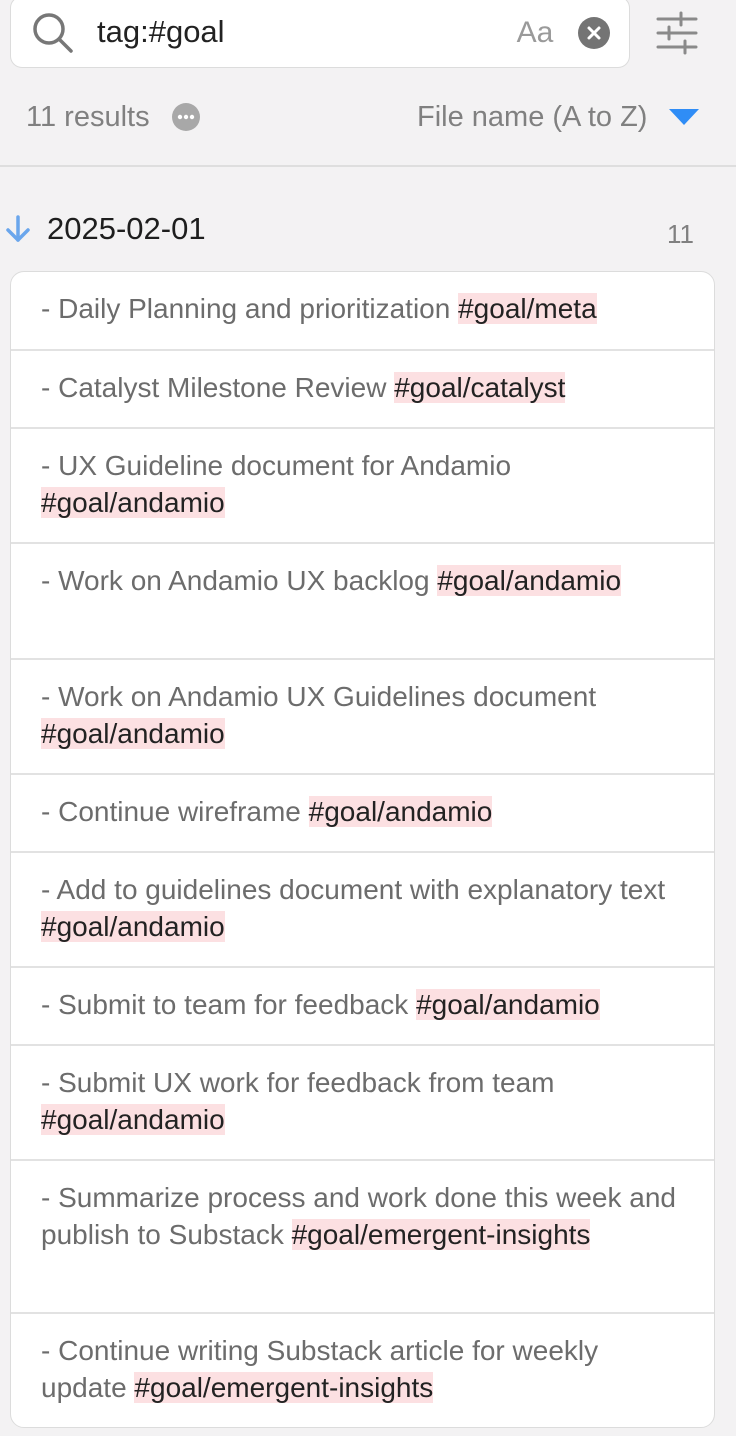 The height and width of the screenshot is (1436, 736). Describe the element at coordinates (680, 234) in the screenshot. I see `file-match-count: 11` at that location.